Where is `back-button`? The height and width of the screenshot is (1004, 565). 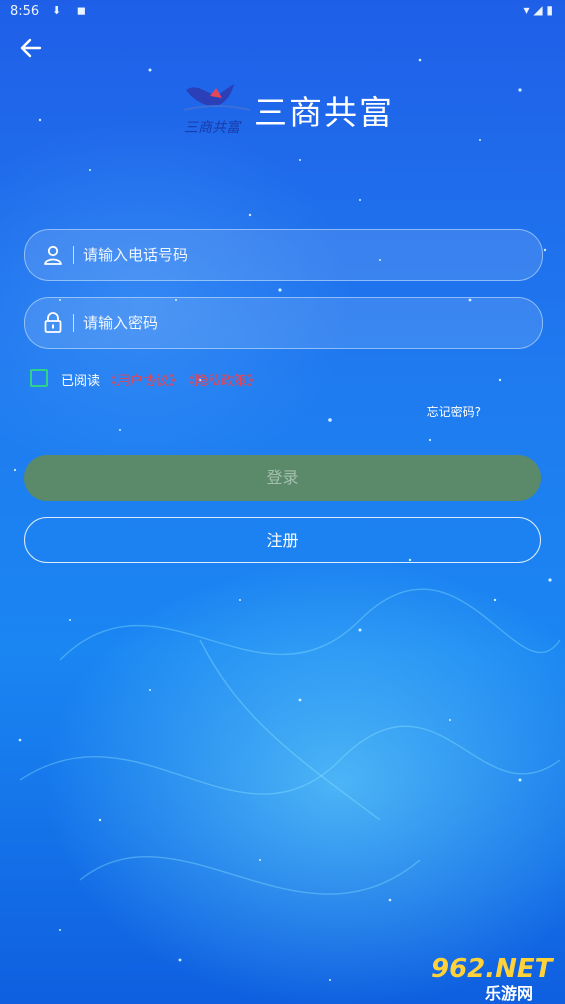
back-button is located at coordinates (32, 48).